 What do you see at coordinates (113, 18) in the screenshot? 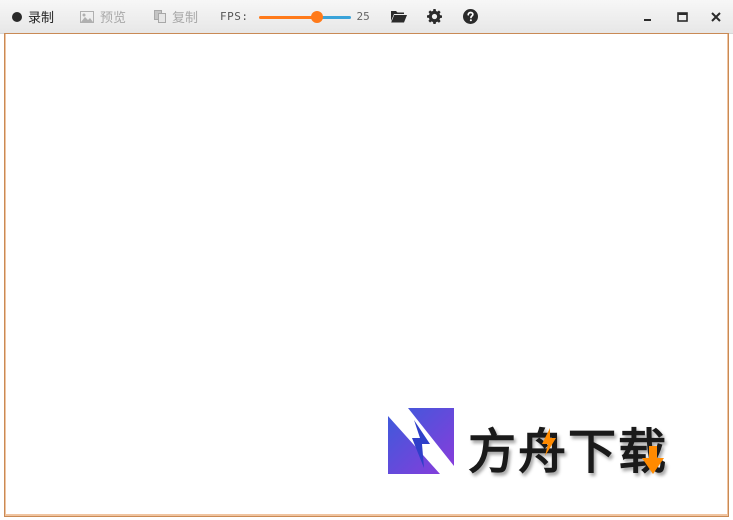
I see `preview-label: 预览` at bounding box center [113, 18].